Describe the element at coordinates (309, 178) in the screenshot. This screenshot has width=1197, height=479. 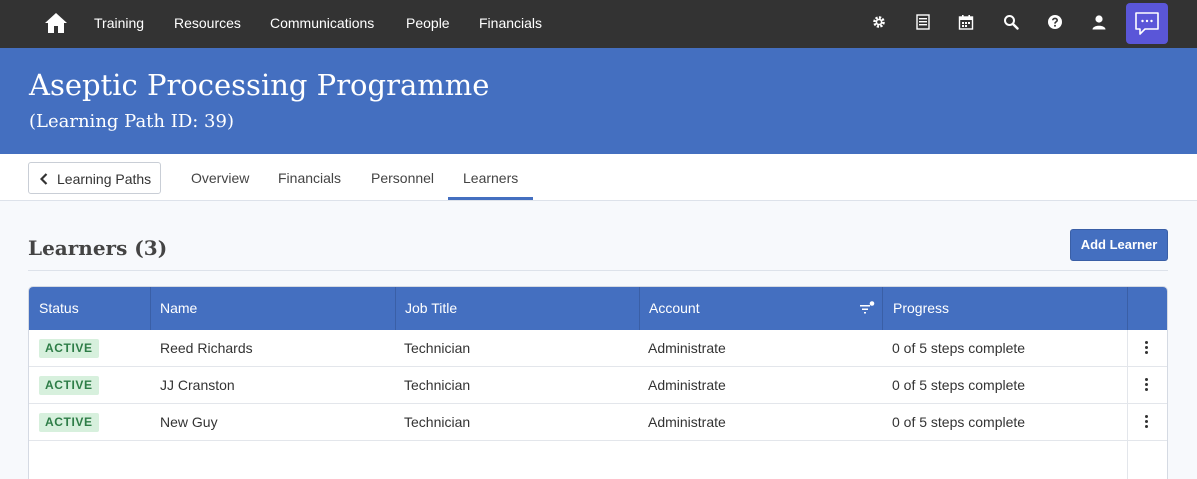
I see `tab-financials: Financials` at that location.